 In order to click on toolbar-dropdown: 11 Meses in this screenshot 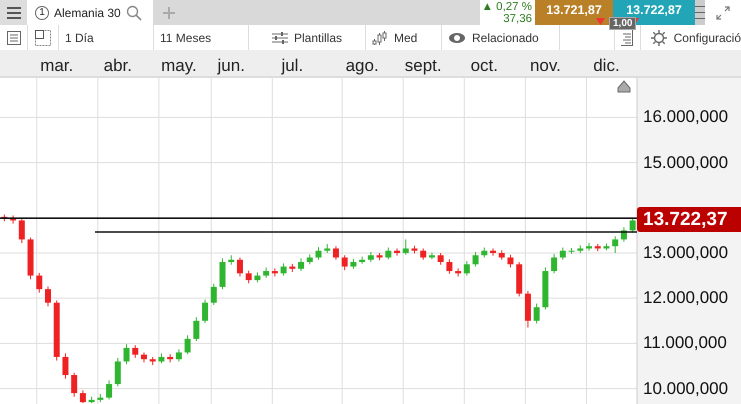, I will do `click(186, 37)`.